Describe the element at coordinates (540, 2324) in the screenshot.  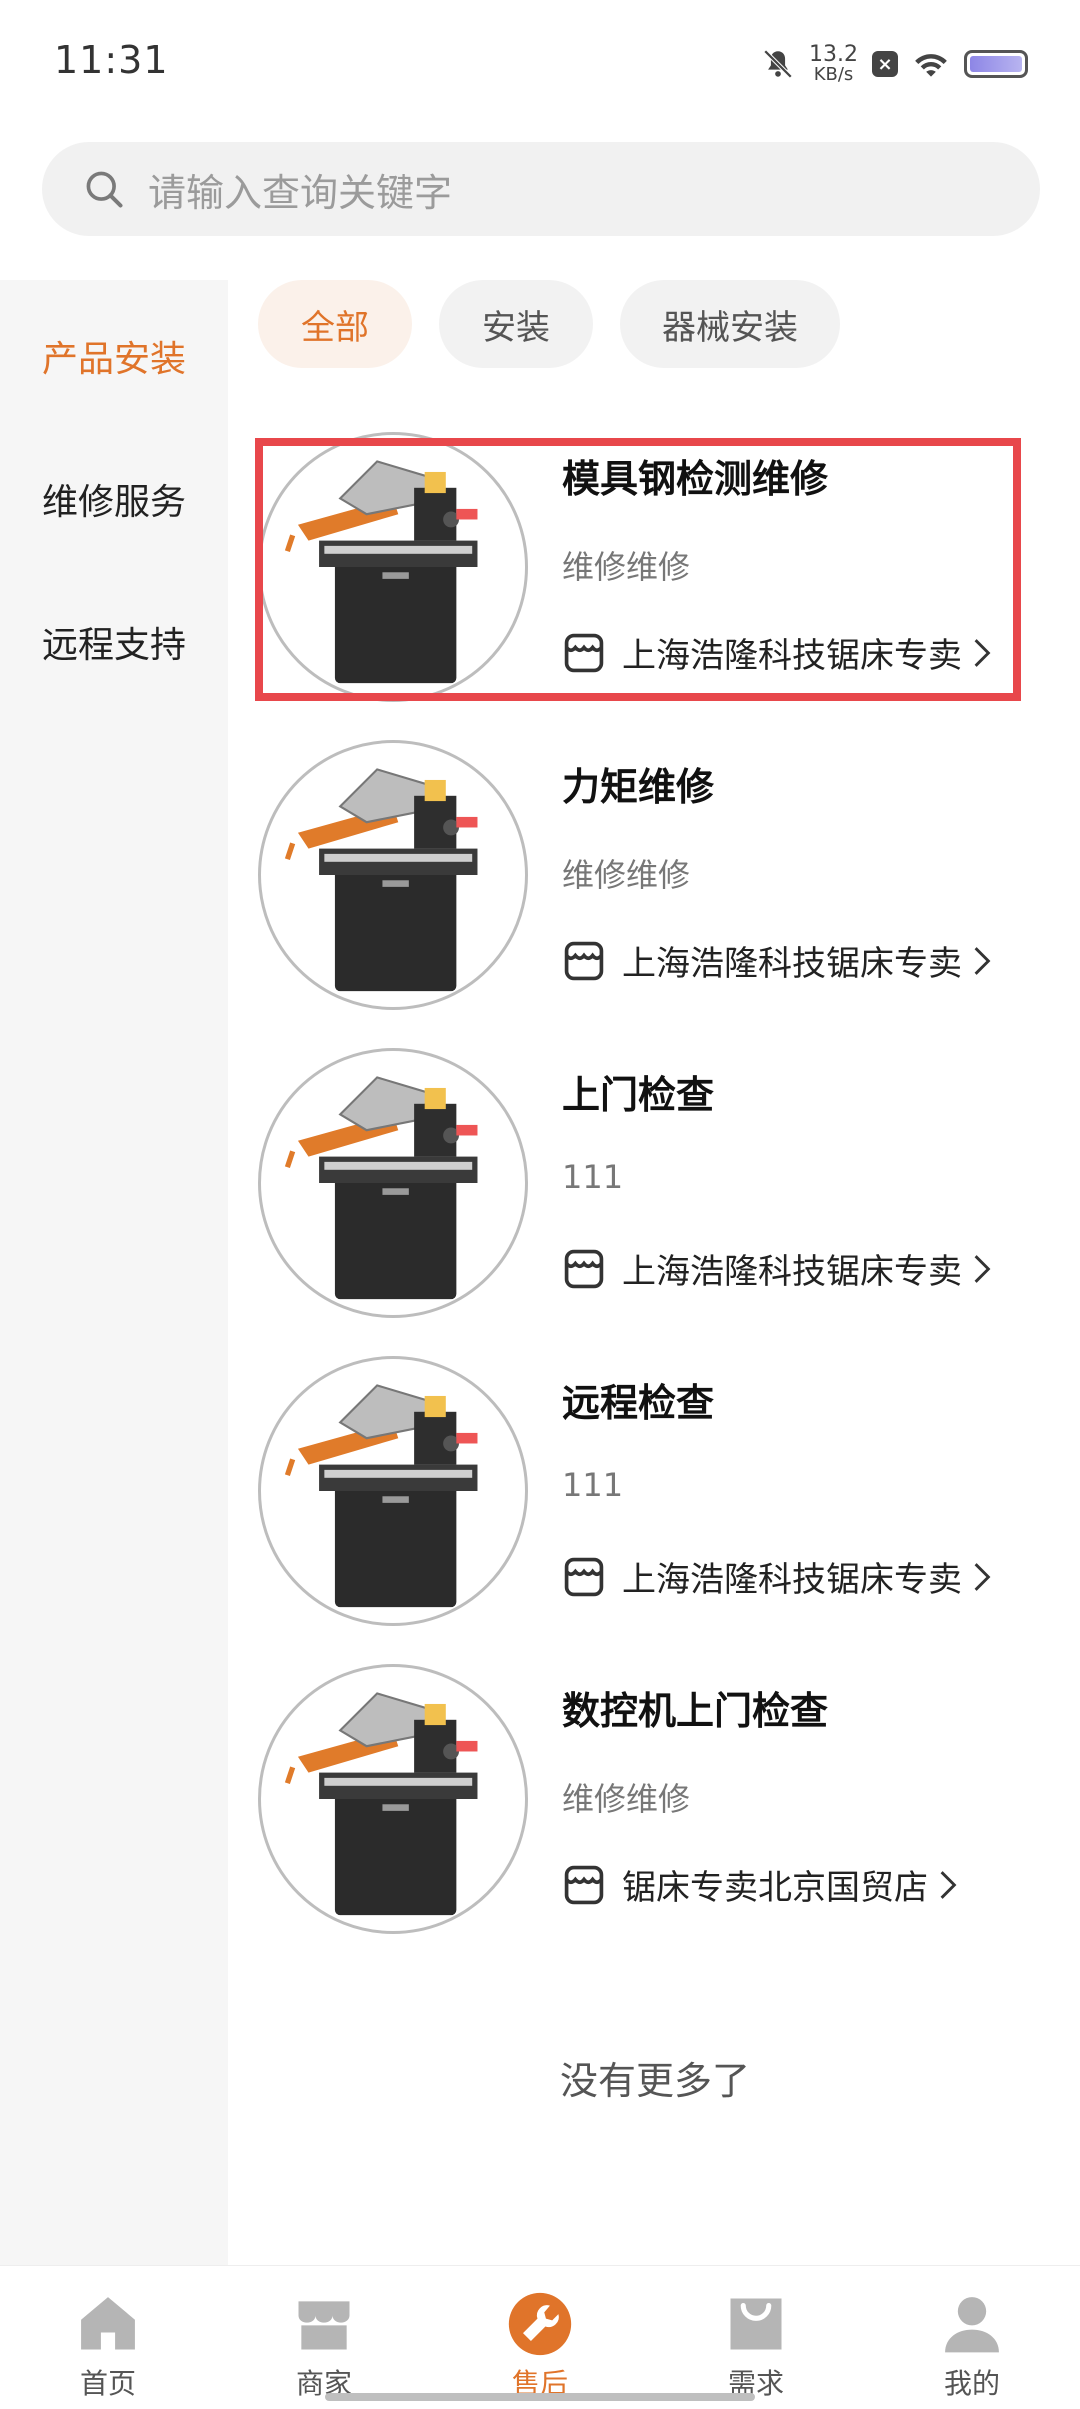
I see `wrench-icon` at that location.